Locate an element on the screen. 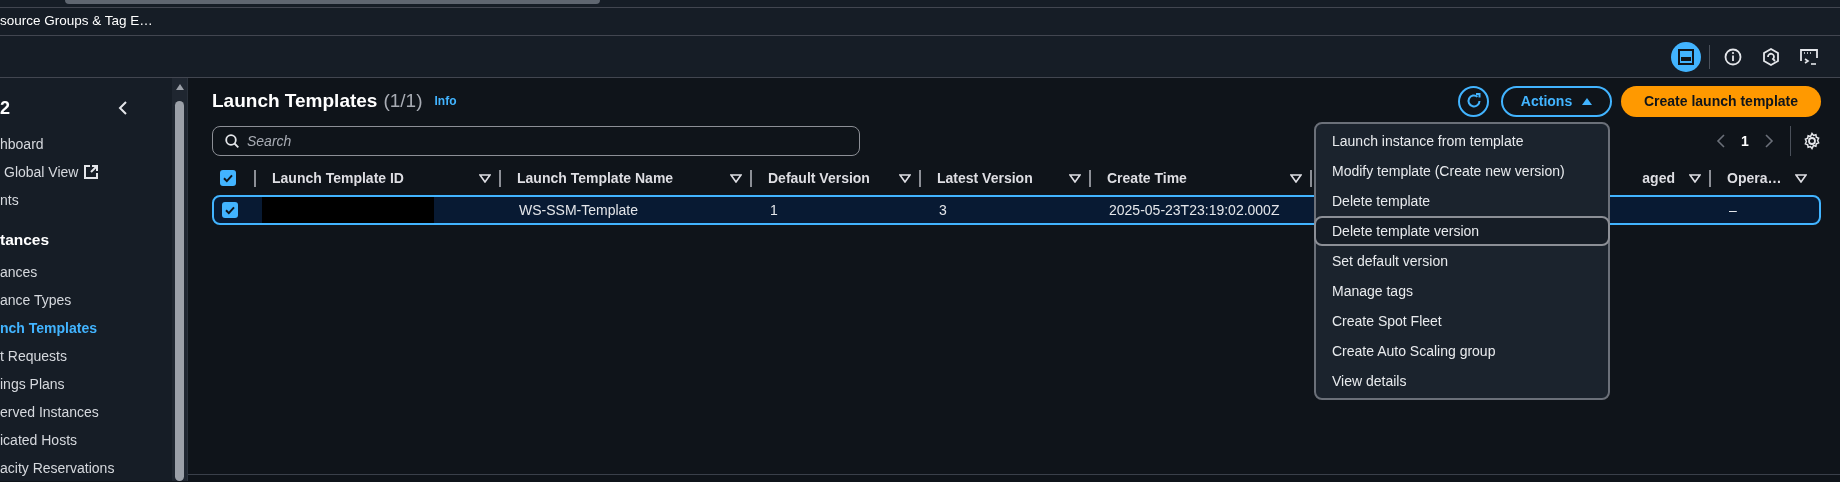 The height and width of the screenshot is (482, 1840). settings-icon is located at coordinates (1812, 141).